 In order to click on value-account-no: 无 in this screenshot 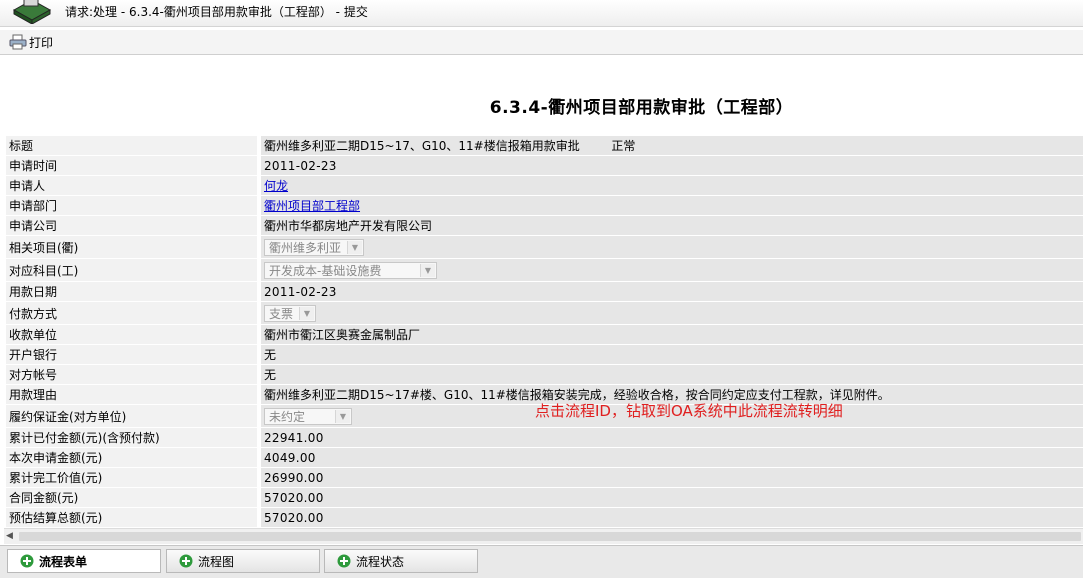, I will do `click(670, 375)`.